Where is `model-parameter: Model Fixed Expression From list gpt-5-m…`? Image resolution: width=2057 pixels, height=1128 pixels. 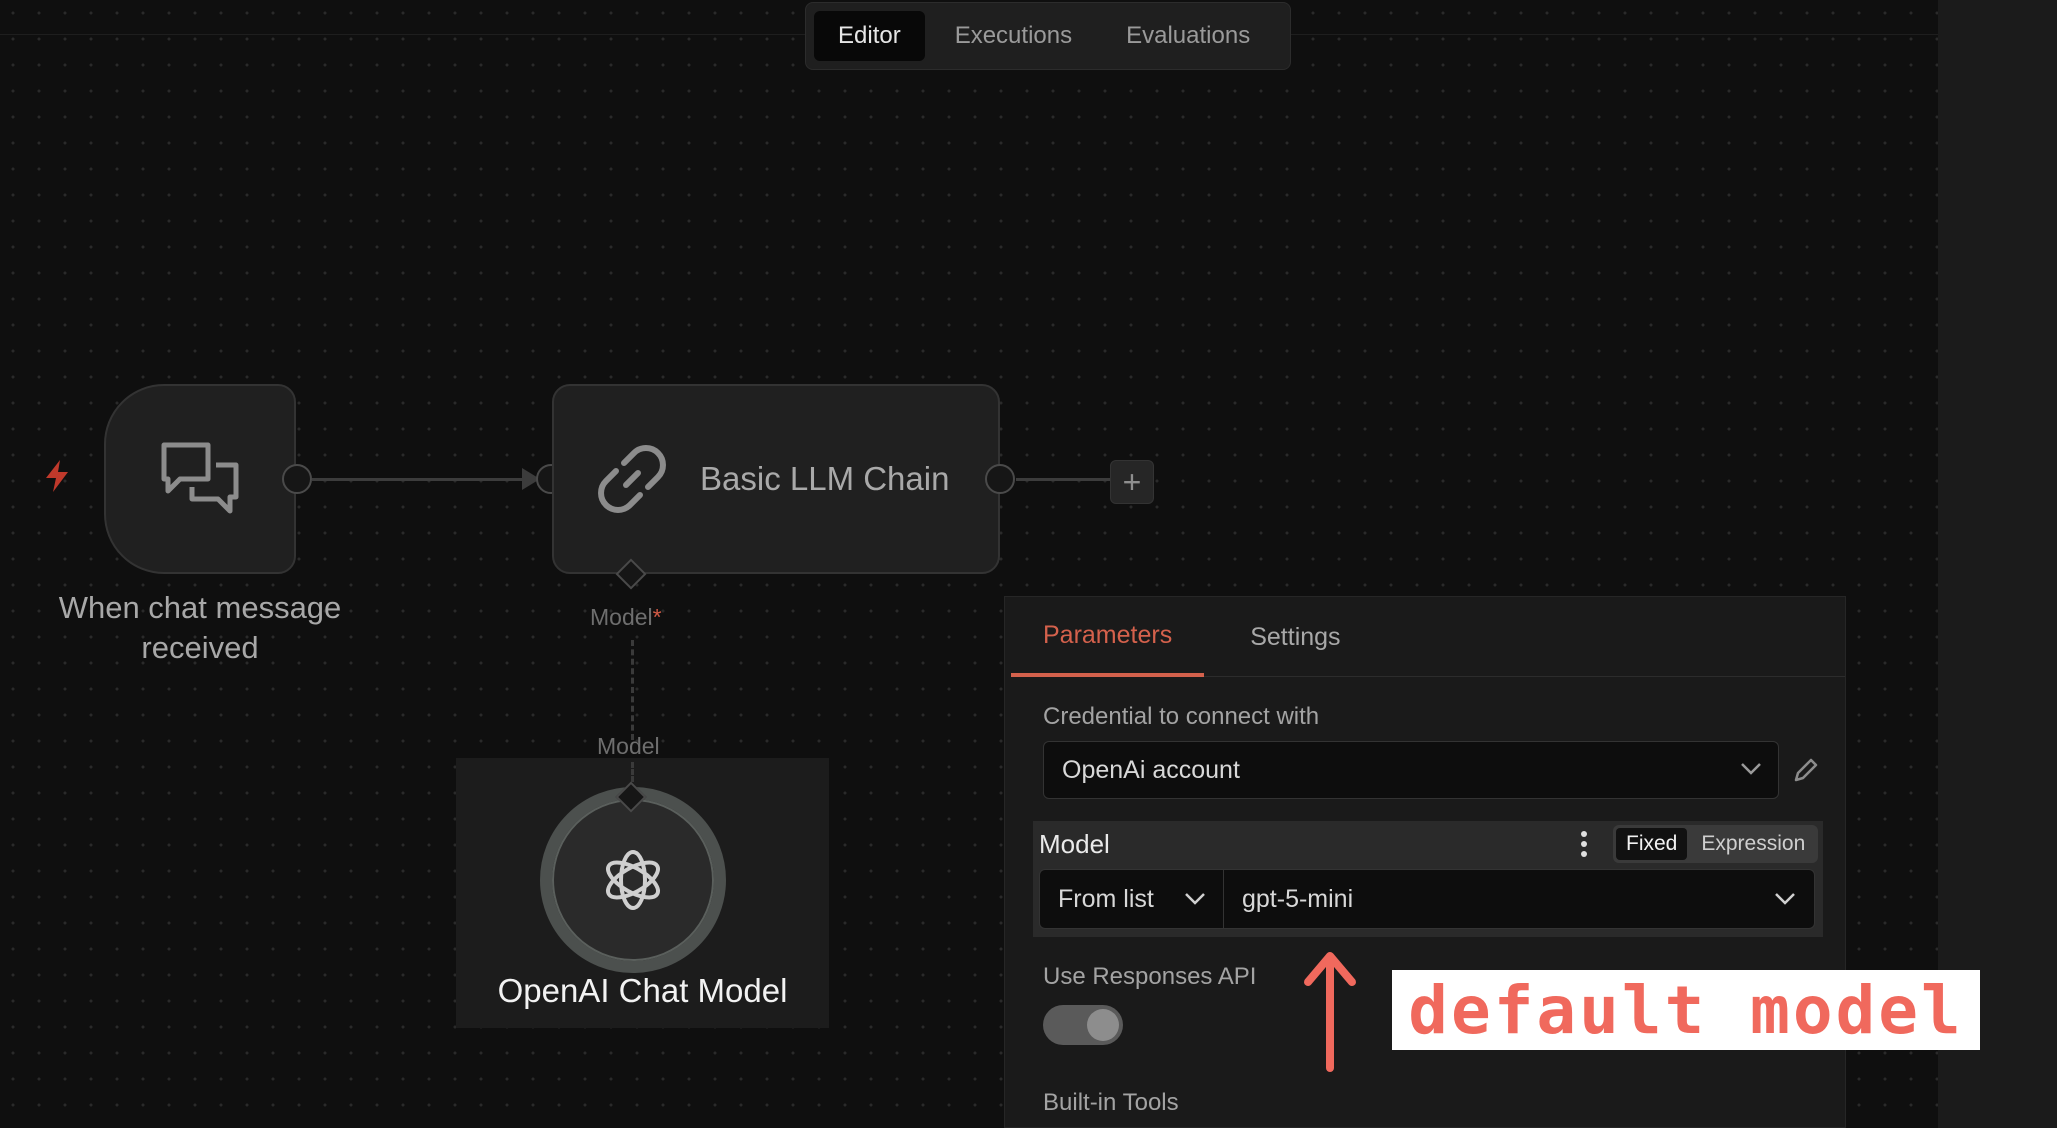 model-parameter: Model Fixed Expression From list gpt-5-m… is located at coordinates (1428, 879).